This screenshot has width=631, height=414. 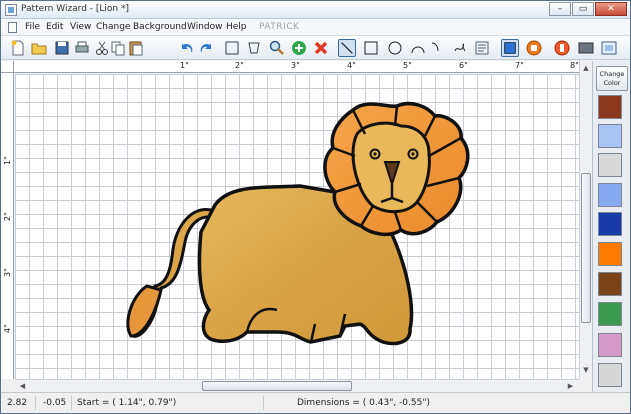 I want to click on color-palette: Change Color, so click(x=611, y=226).